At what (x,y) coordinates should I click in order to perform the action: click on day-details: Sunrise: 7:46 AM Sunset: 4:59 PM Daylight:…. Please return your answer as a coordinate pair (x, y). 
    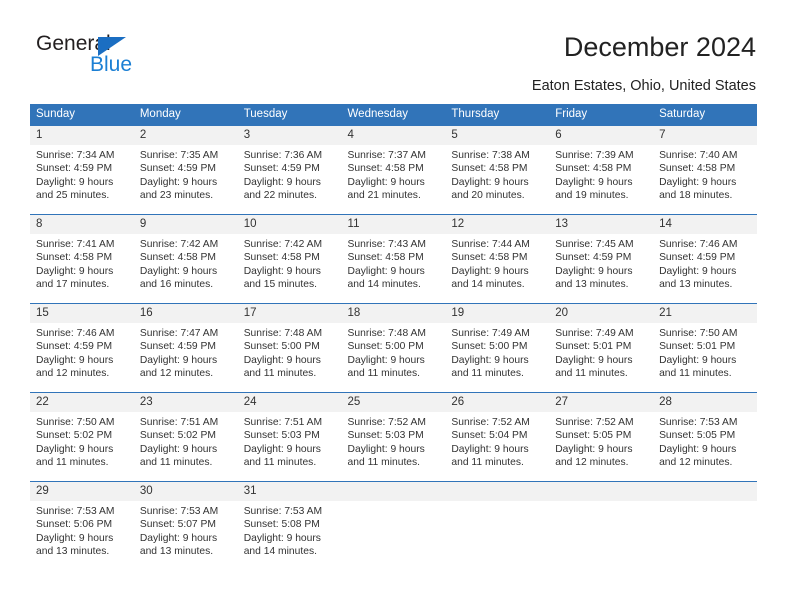
    Looking at the image, I should click on (82, 352).